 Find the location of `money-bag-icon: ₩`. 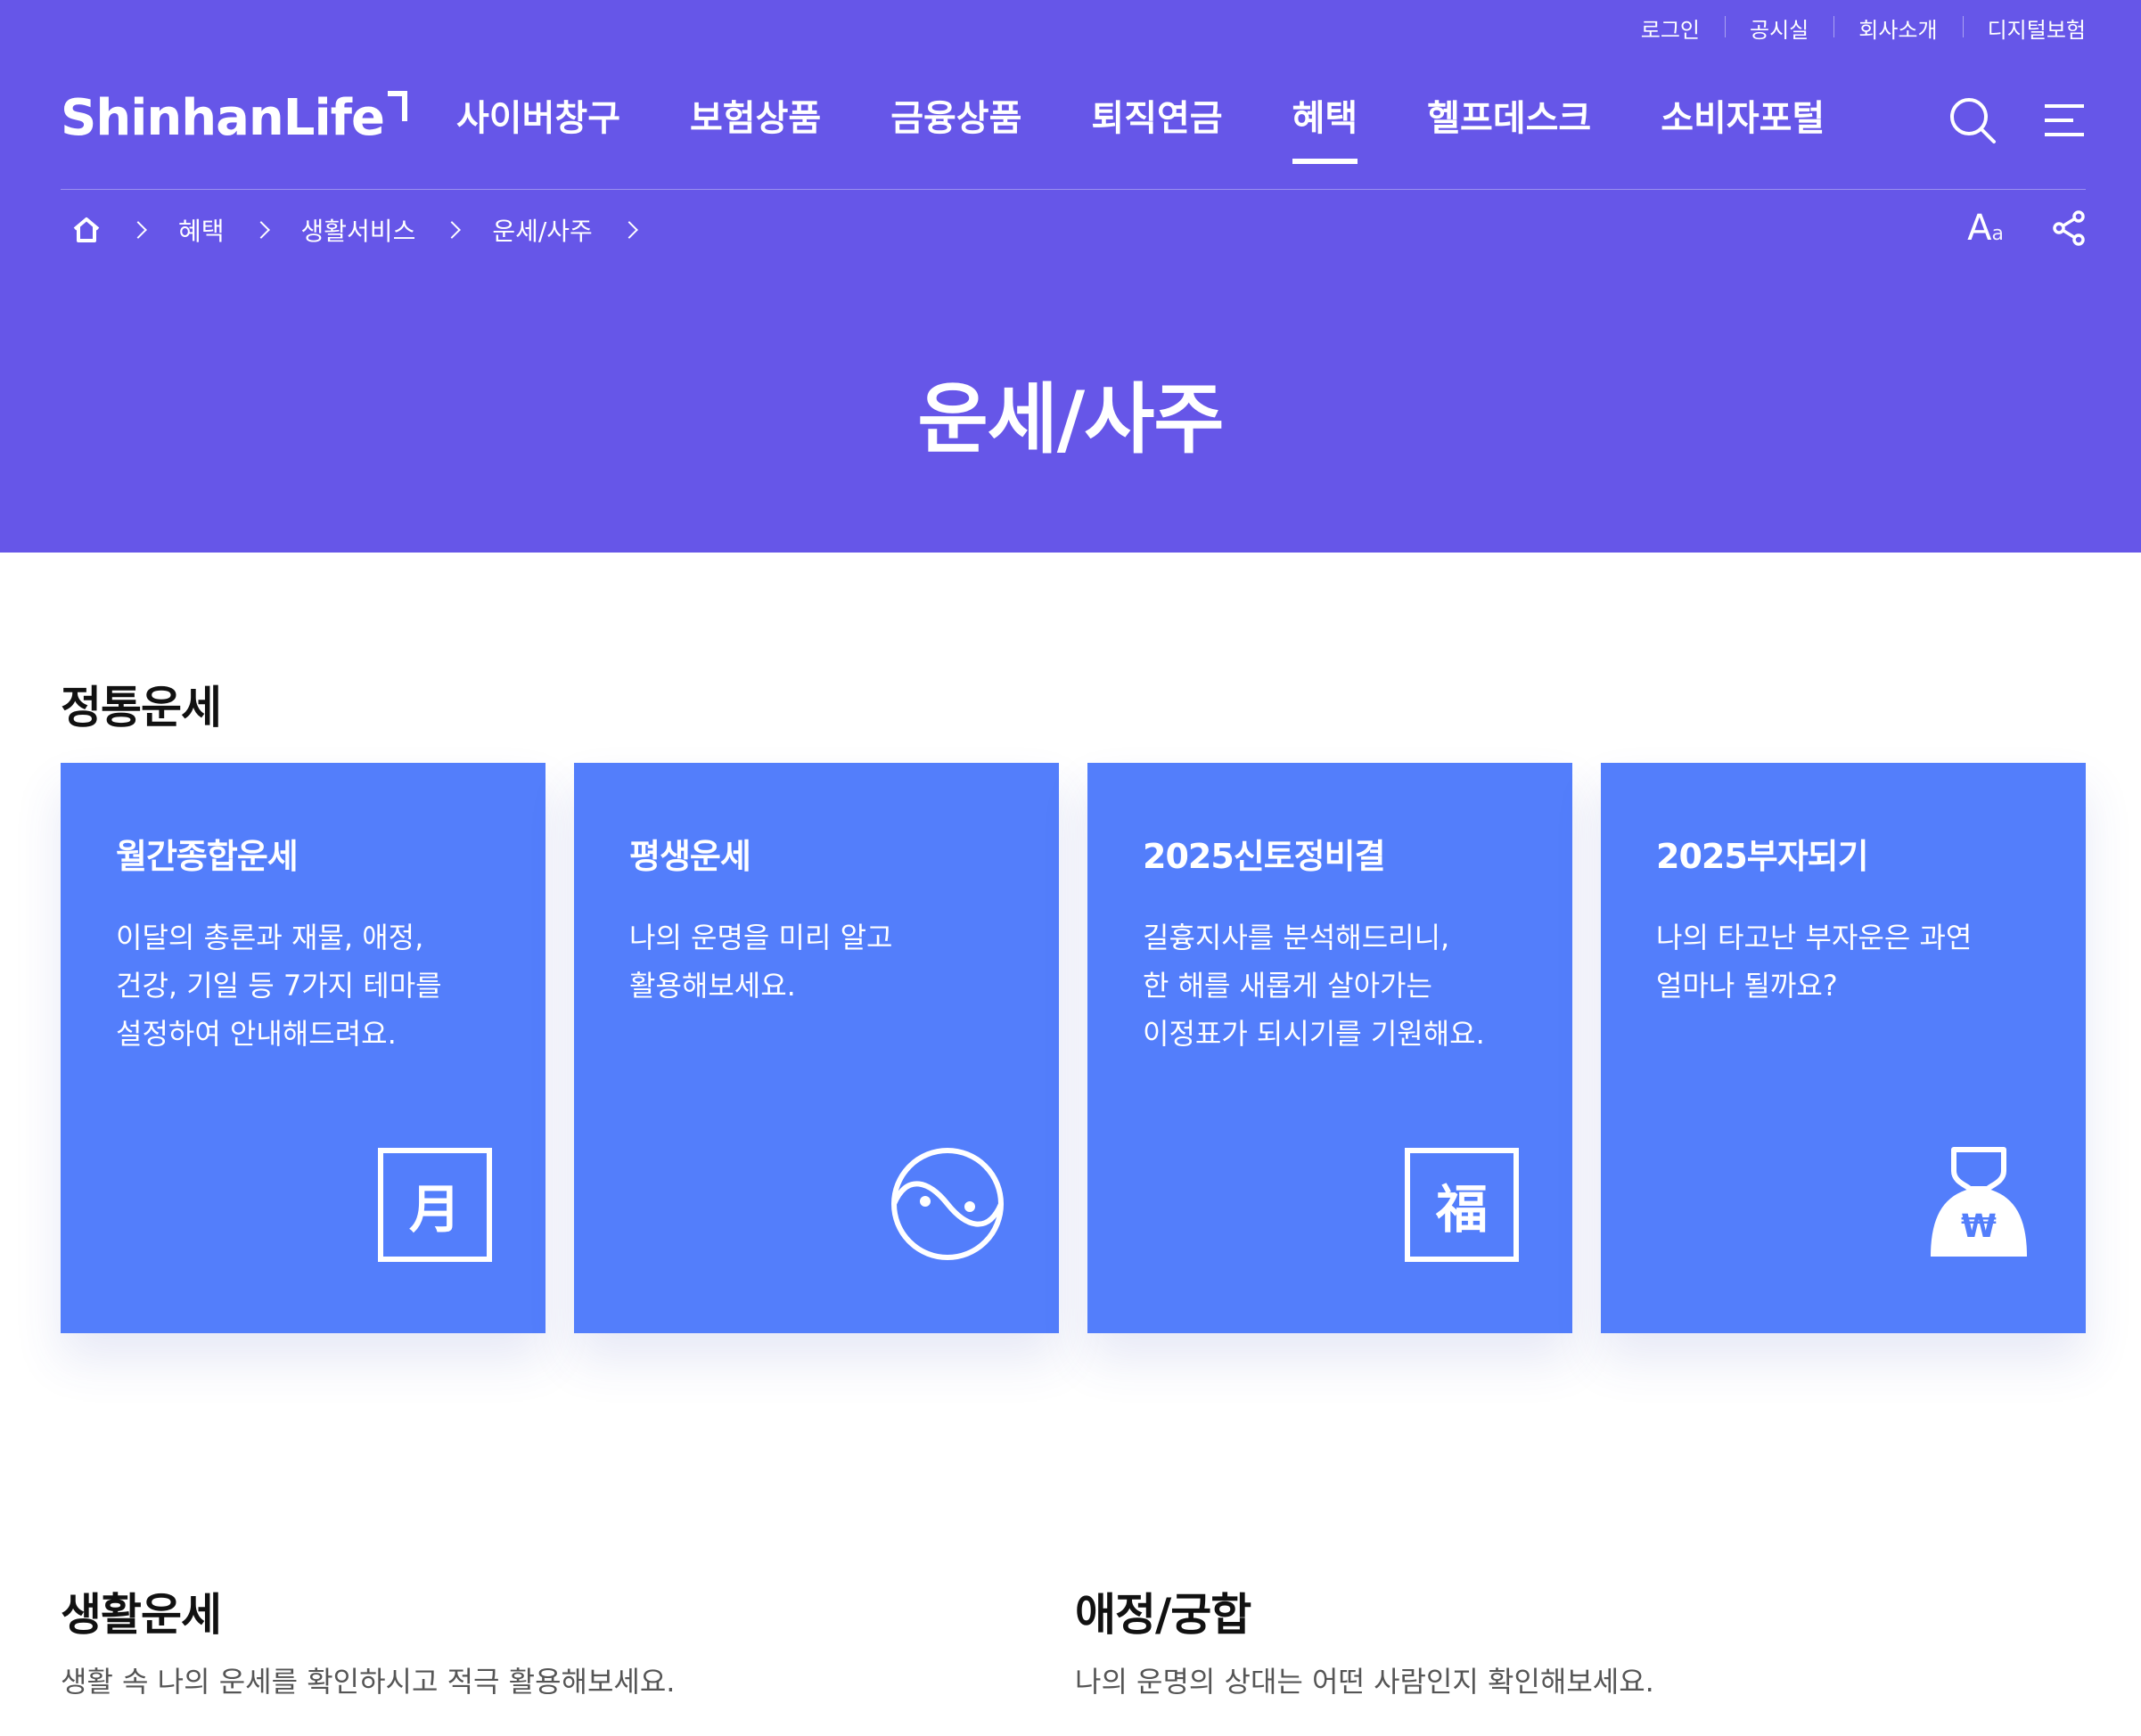

money-bag-icon: ₩ is located at coordinates (1979, 1202).